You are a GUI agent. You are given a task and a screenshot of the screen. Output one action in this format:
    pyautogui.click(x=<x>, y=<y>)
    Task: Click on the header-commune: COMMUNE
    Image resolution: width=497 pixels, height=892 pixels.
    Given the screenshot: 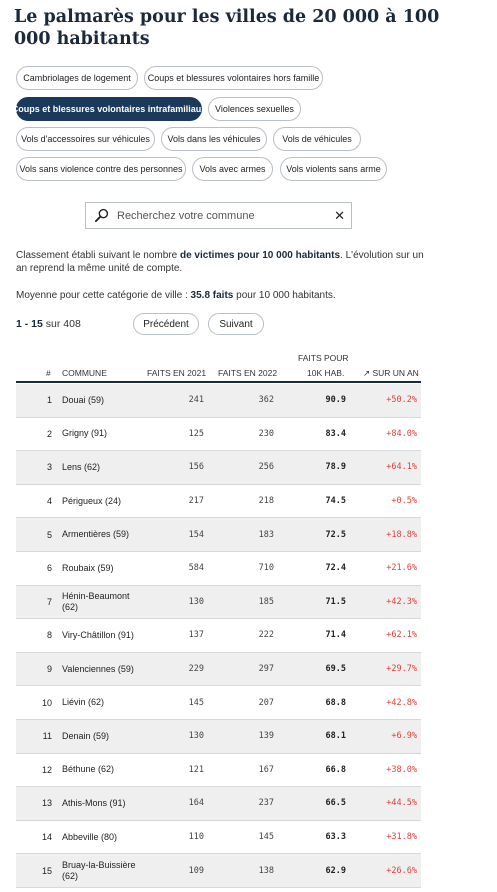 What is the action you would take?
    pyautogui.click(x=84, y=373)
    